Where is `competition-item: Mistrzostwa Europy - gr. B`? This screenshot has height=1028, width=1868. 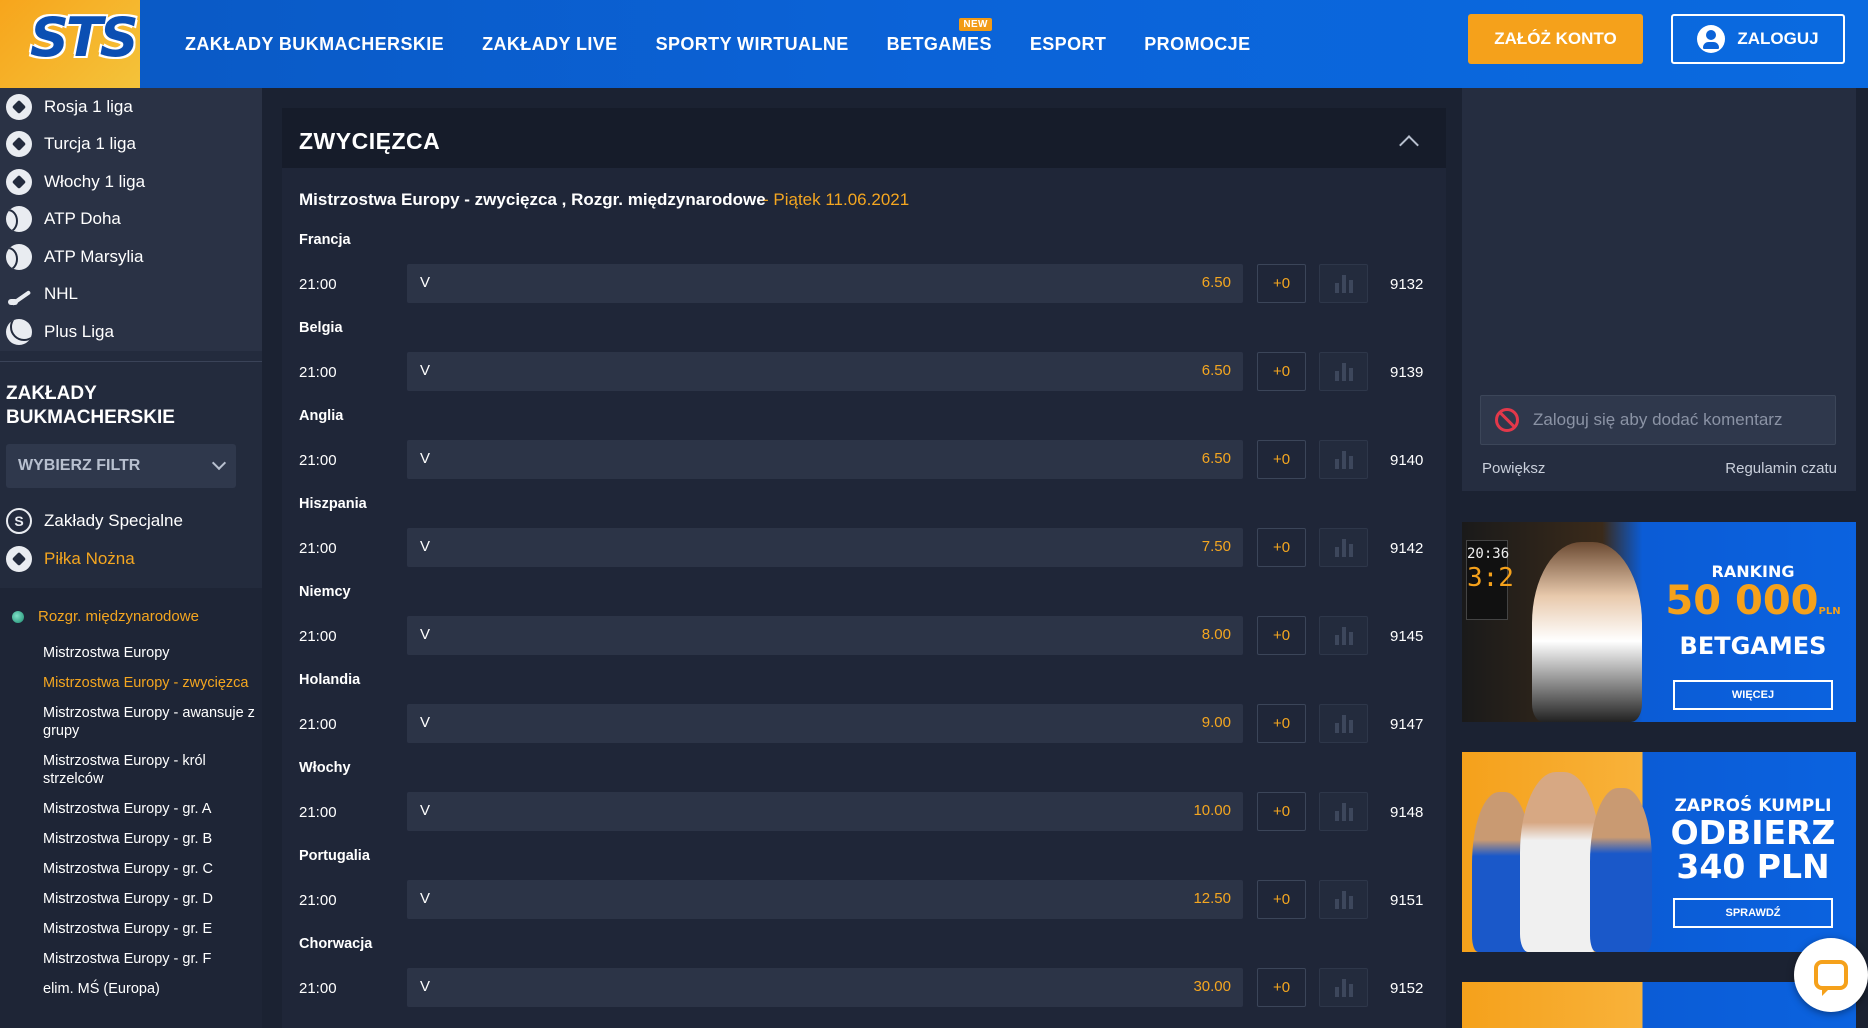
competition-item: Mistrzostwa Europy - gr. B is located at coordinates (131, 839).